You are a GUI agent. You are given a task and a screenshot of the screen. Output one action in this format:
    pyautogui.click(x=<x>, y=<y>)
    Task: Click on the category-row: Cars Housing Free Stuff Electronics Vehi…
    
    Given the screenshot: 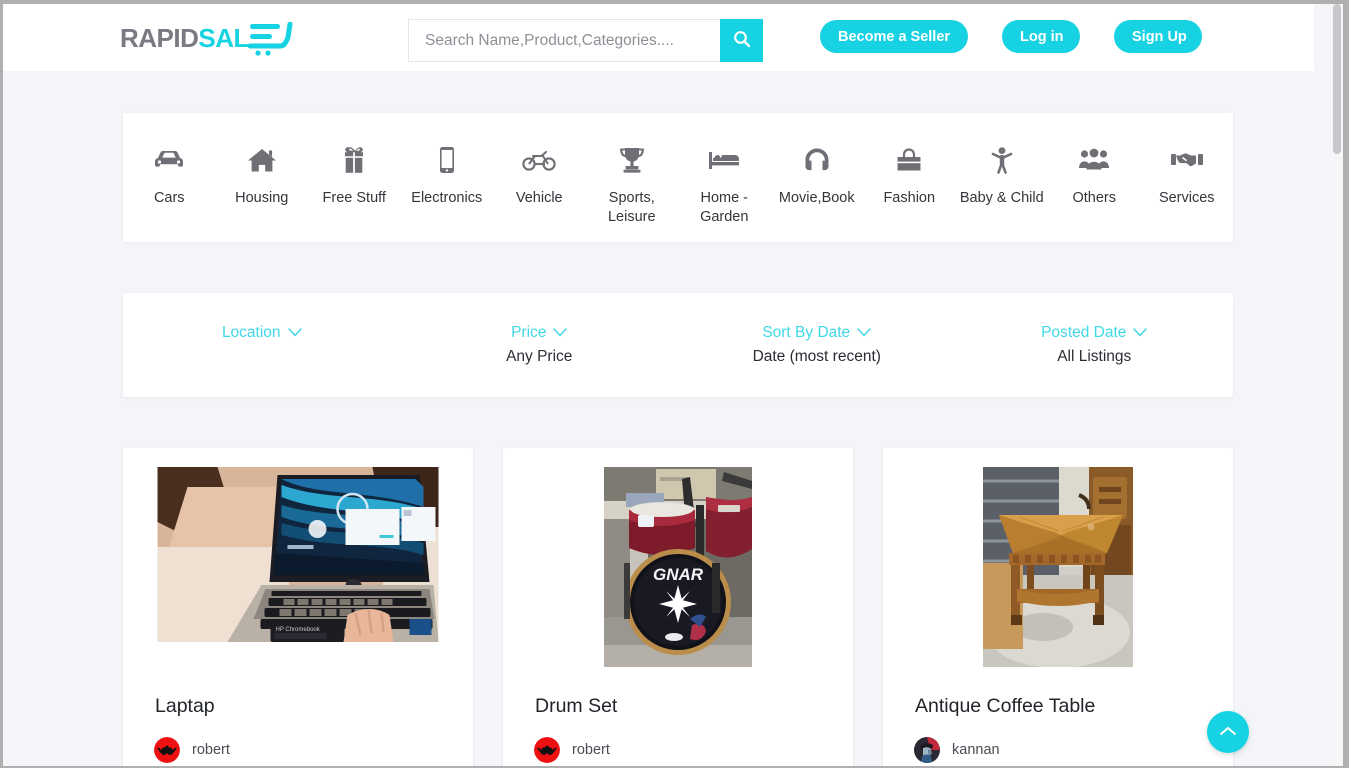 What is the action you would take?
    pyautogui.click(x=678, y=177)
    